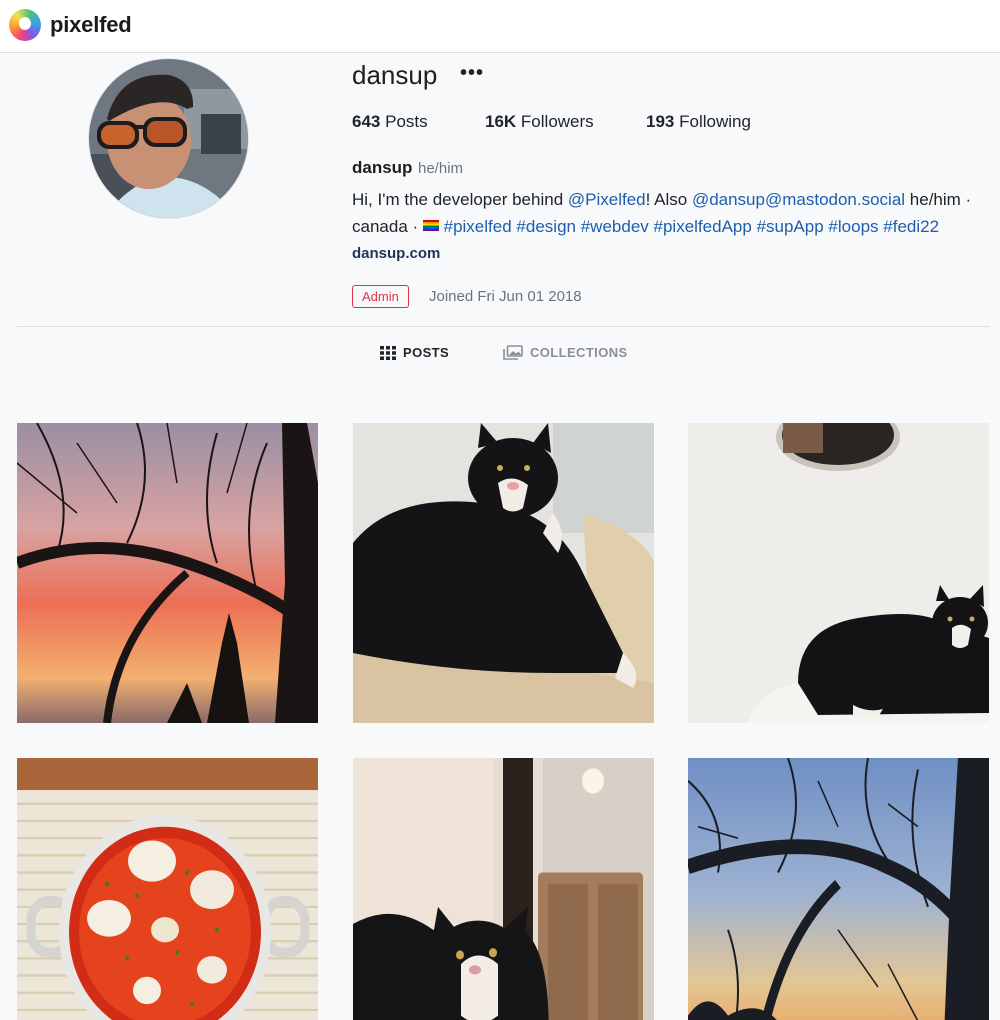 This screenshot has width=1000, height=1020. What do you see at coordinates (25, 25) in the screenshot?
I see `pixelfed-logo-icon` at bounding box center [25, 25].